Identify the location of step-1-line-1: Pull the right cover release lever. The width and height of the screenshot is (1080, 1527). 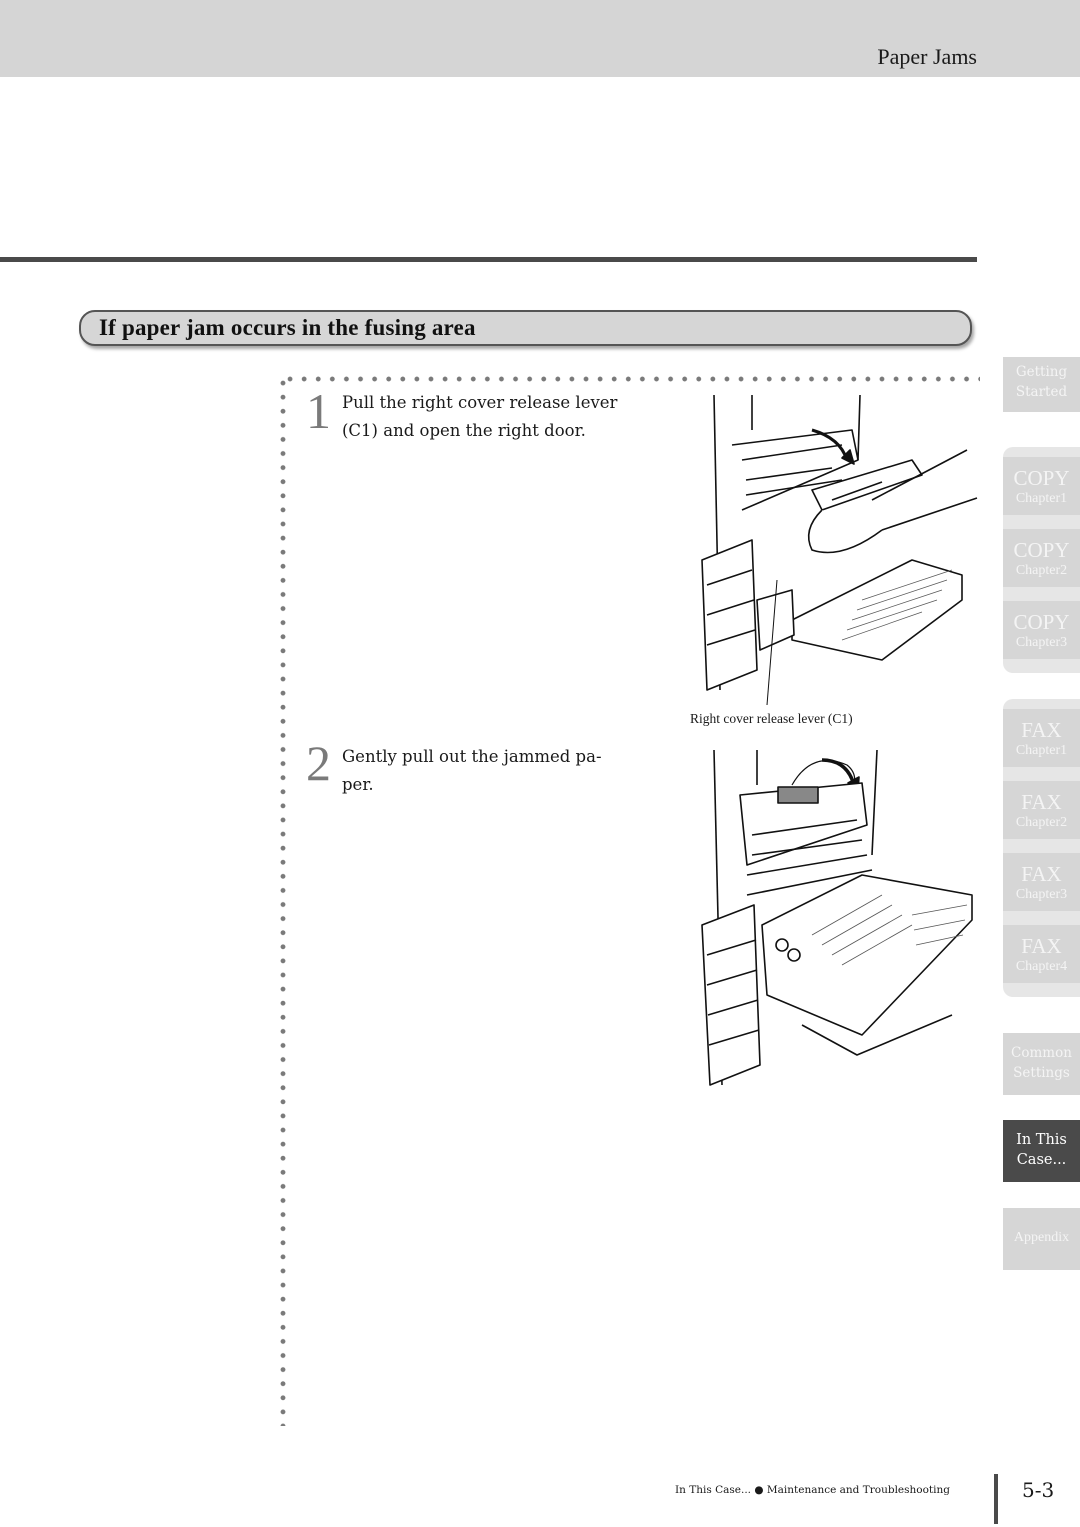
(480, 402).